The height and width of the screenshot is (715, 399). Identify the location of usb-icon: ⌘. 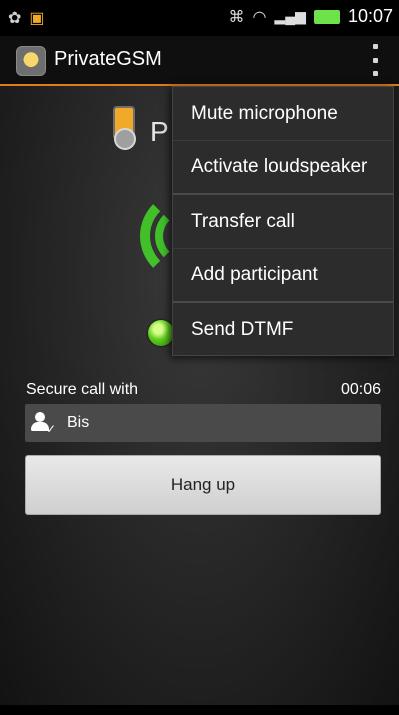
(236, 17).